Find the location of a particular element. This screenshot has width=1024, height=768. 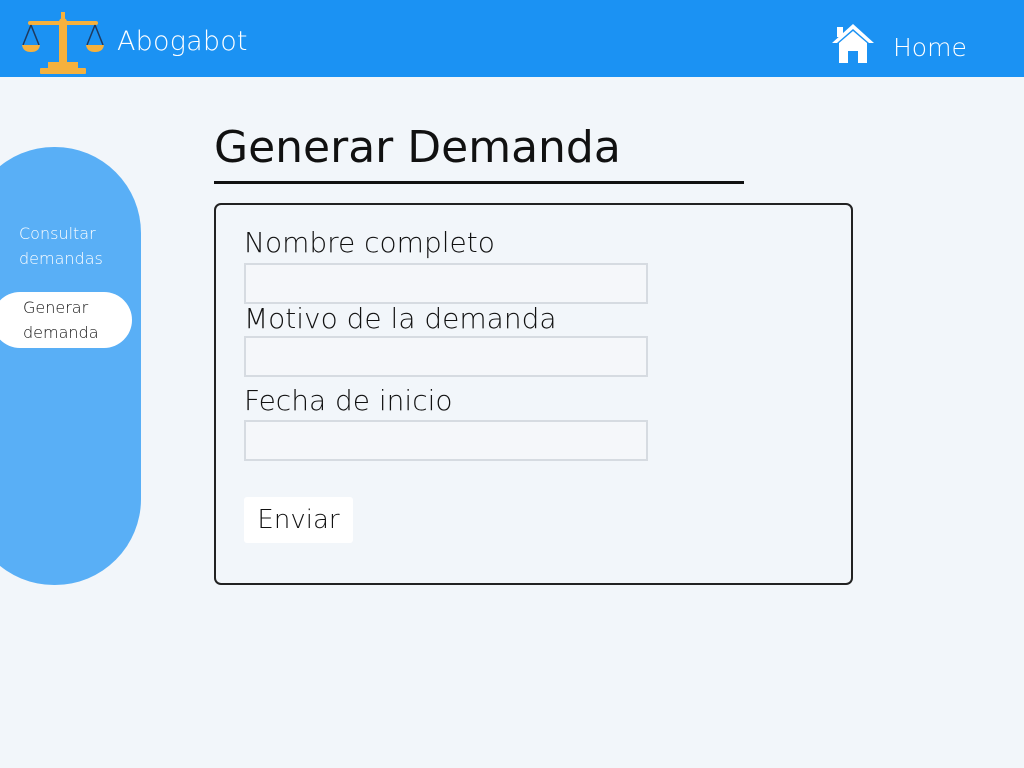

nombre-completo-input is located at coordinates (446, 283).